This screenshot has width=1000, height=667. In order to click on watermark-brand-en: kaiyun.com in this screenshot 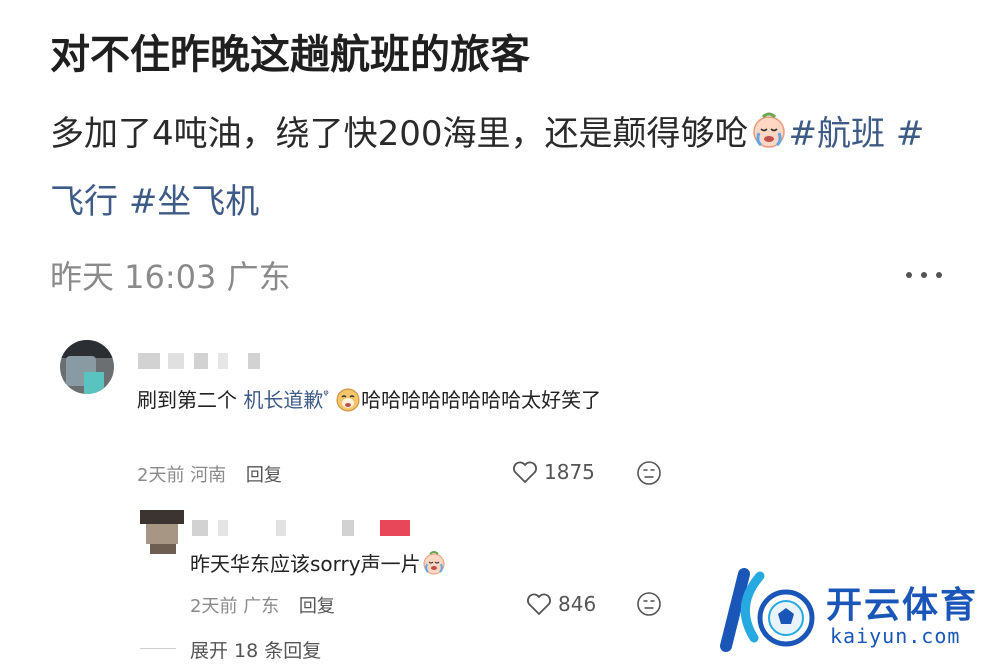, I will do `click(895, 636)`.